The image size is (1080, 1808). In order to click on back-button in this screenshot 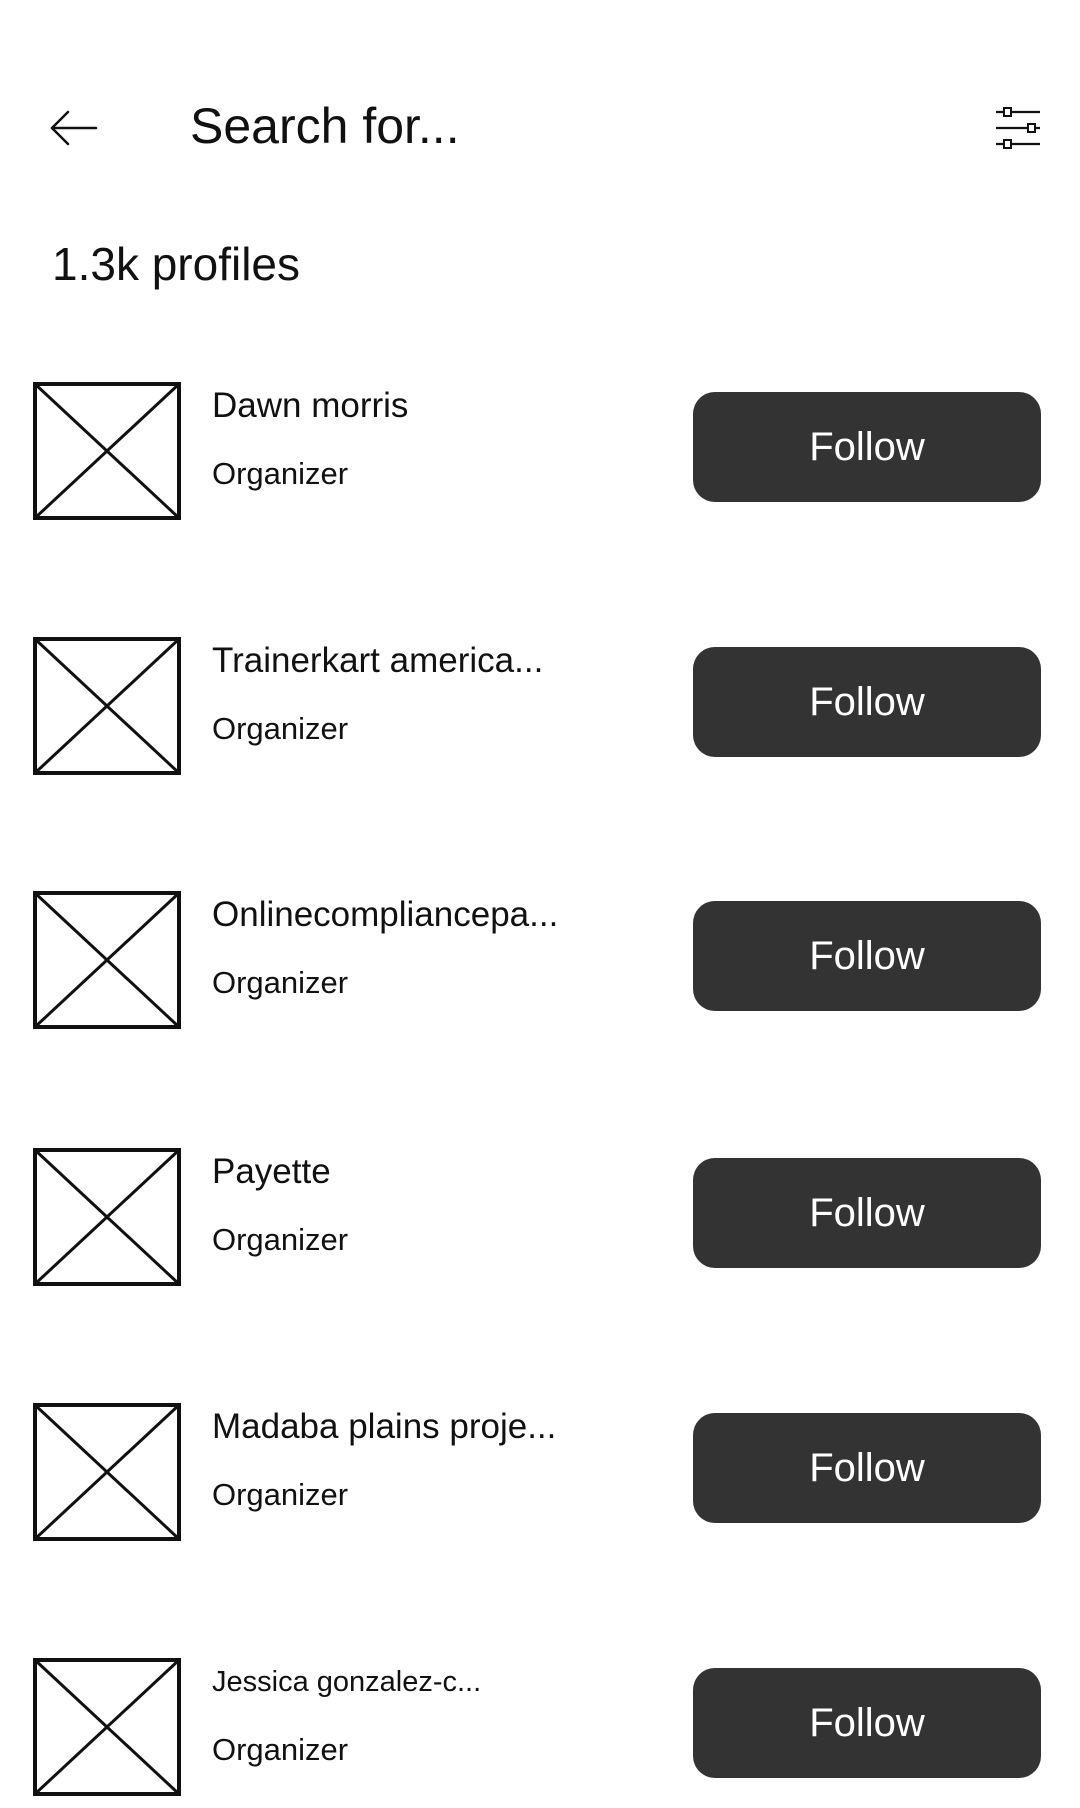, I will do `click(74, 128)`.